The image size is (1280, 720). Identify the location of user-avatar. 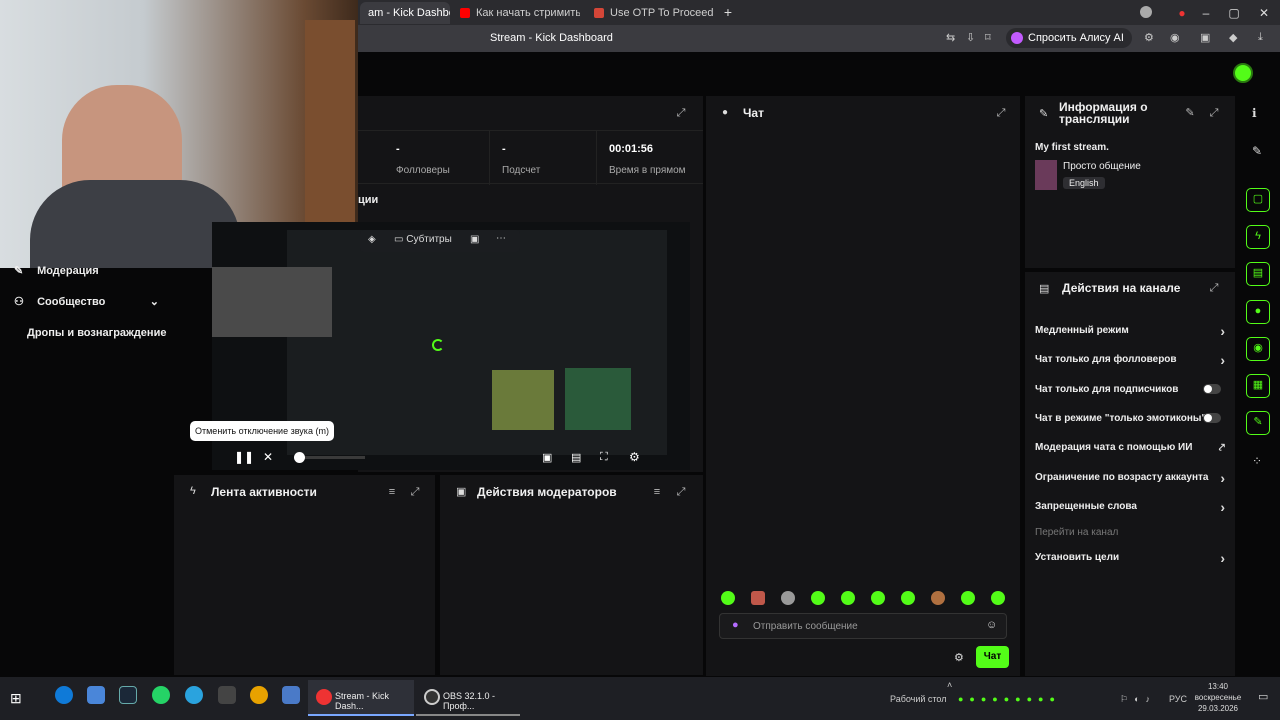
(1243, 73).